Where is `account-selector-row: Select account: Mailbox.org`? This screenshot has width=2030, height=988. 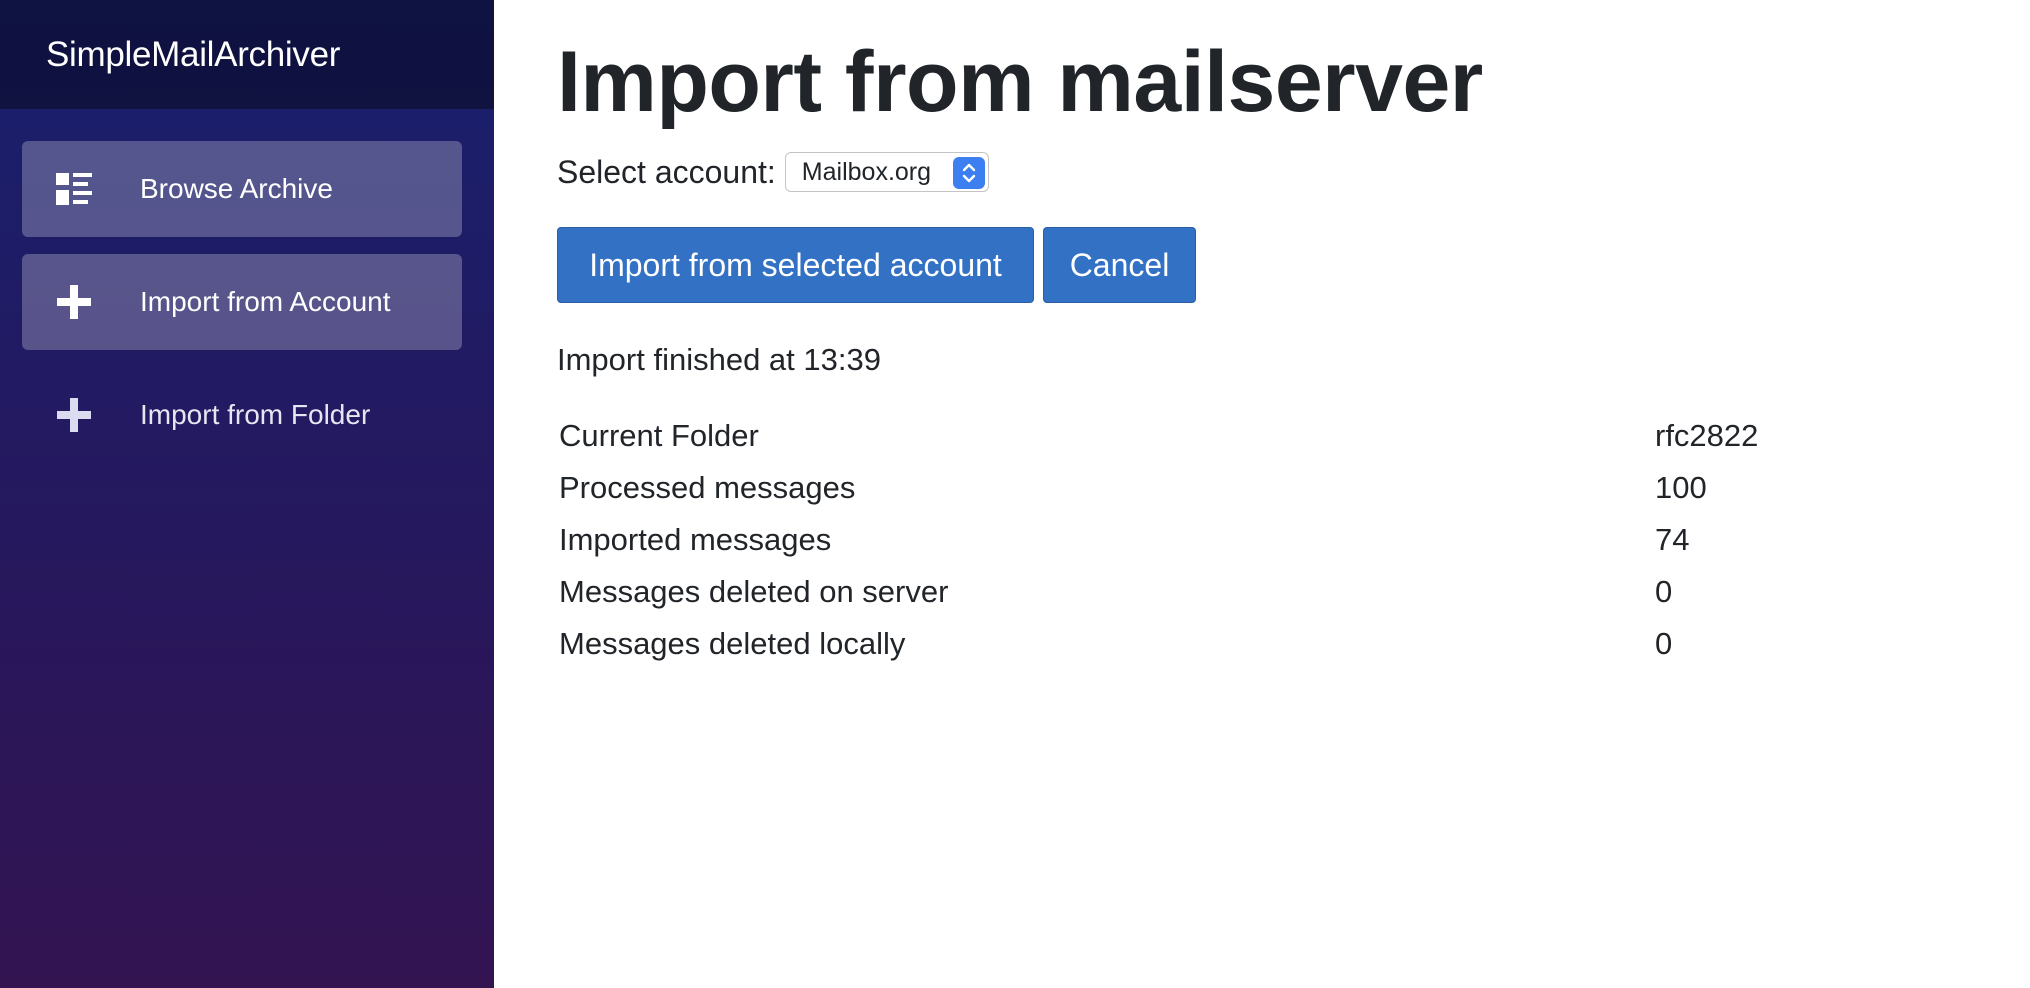 account-selector-row: Select account: Mailbox.org is located at coordinates (1277, 172).